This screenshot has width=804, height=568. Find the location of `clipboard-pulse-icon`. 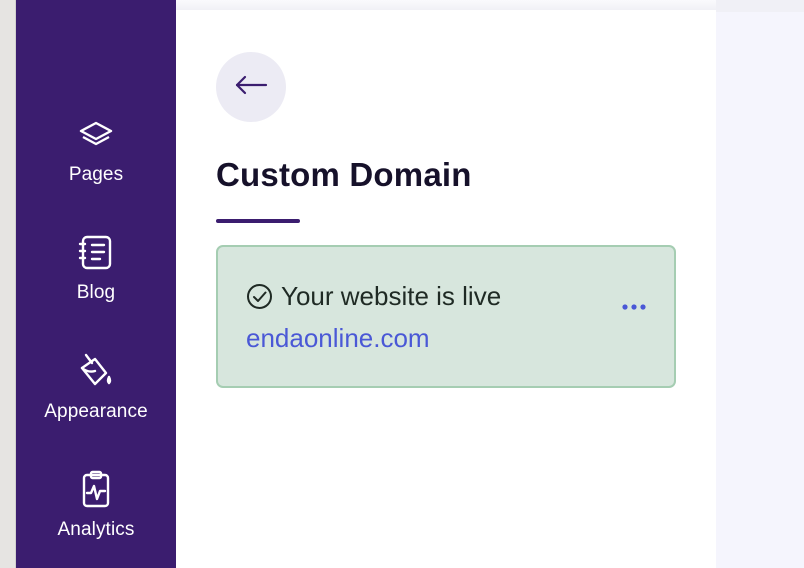

clipboard-pulse-icon is located at coordinates (96, 489).